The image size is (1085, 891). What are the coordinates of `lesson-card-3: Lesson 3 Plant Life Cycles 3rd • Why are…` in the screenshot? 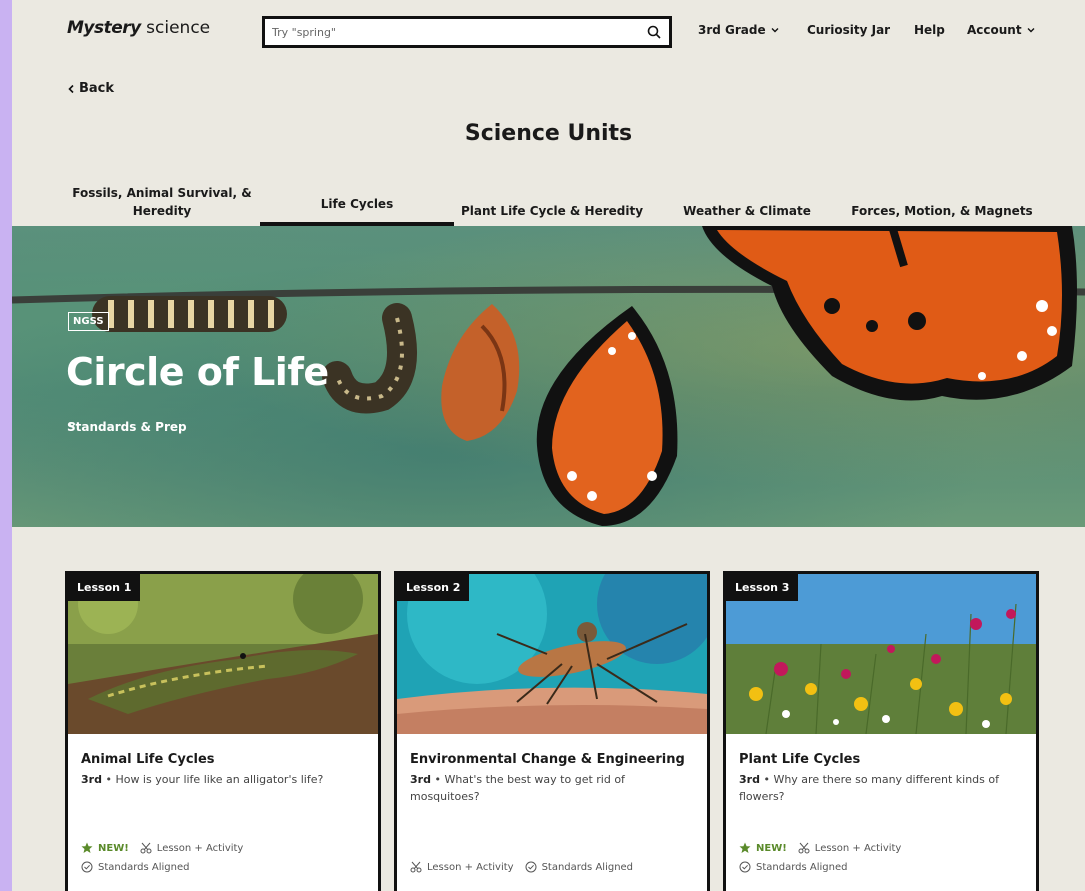 It's located at (881, 731).